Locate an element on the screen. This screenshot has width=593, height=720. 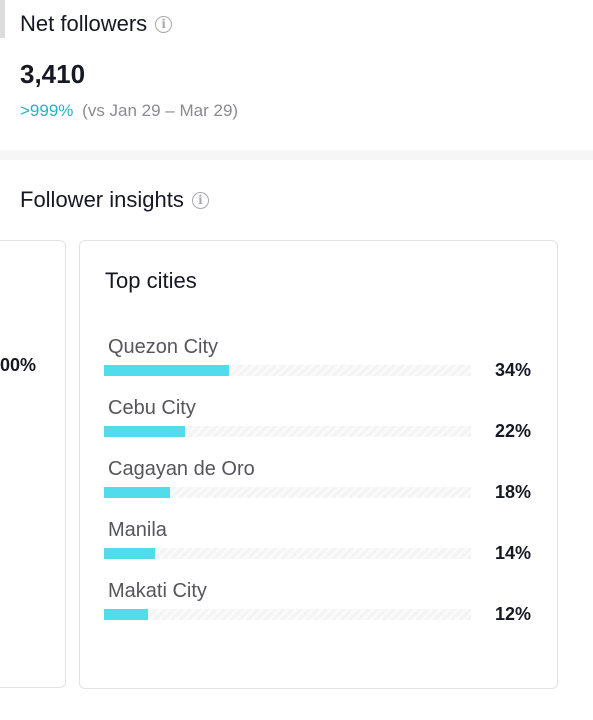
net-followers-title: Net followers is located at coordinates (84, 23).